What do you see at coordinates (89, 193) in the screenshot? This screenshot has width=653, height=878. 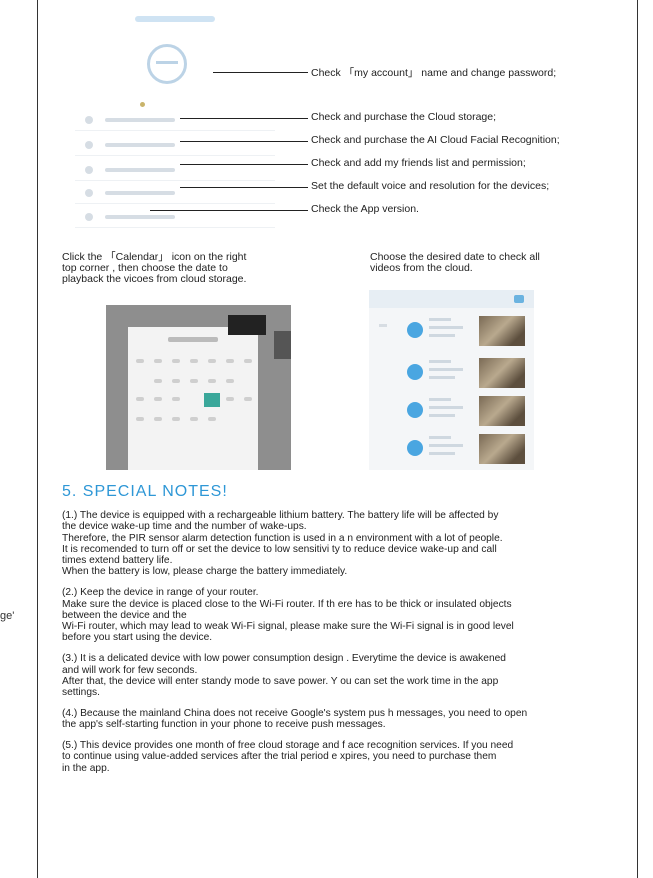 I see `settings-icon` at bounding box center [89, 193].